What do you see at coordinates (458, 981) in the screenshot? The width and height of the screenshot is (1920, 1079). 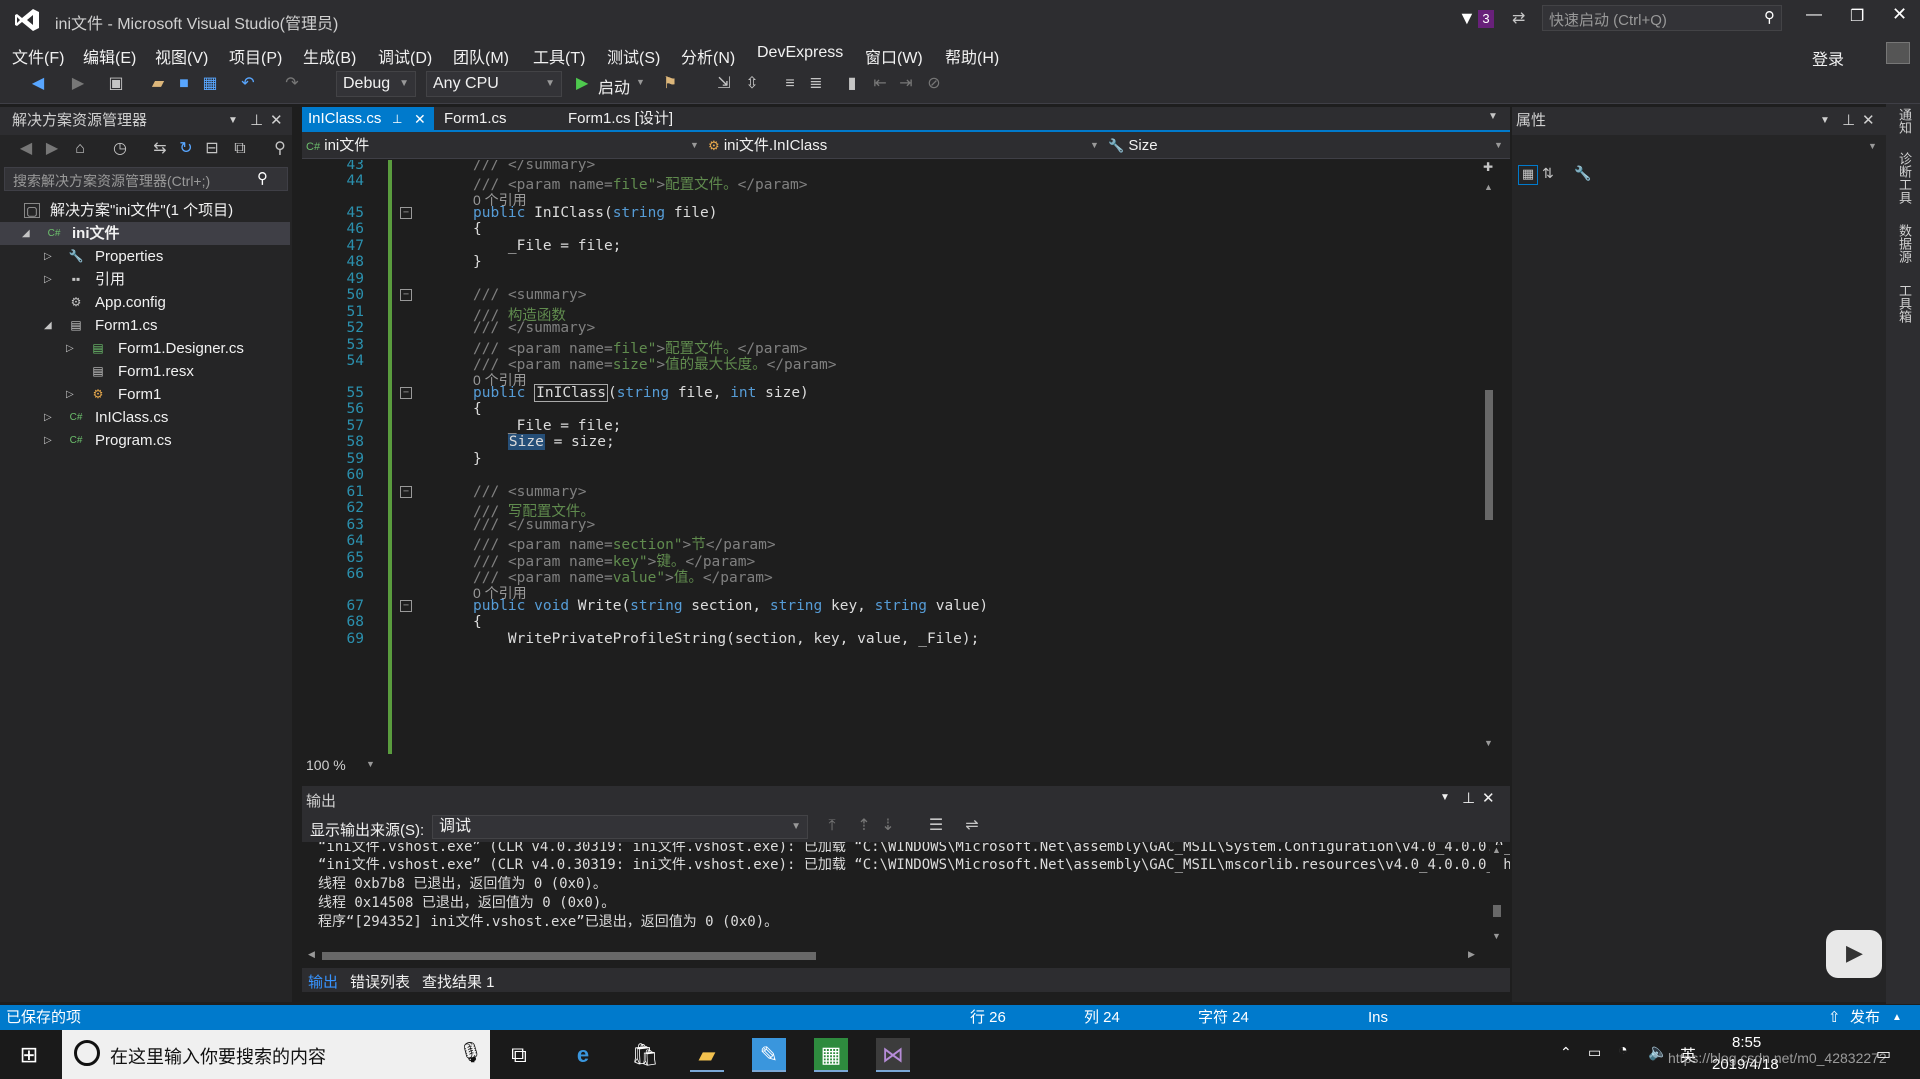 I see `tab-find-results: 查找结果 1` at bounding box center [458, 981].